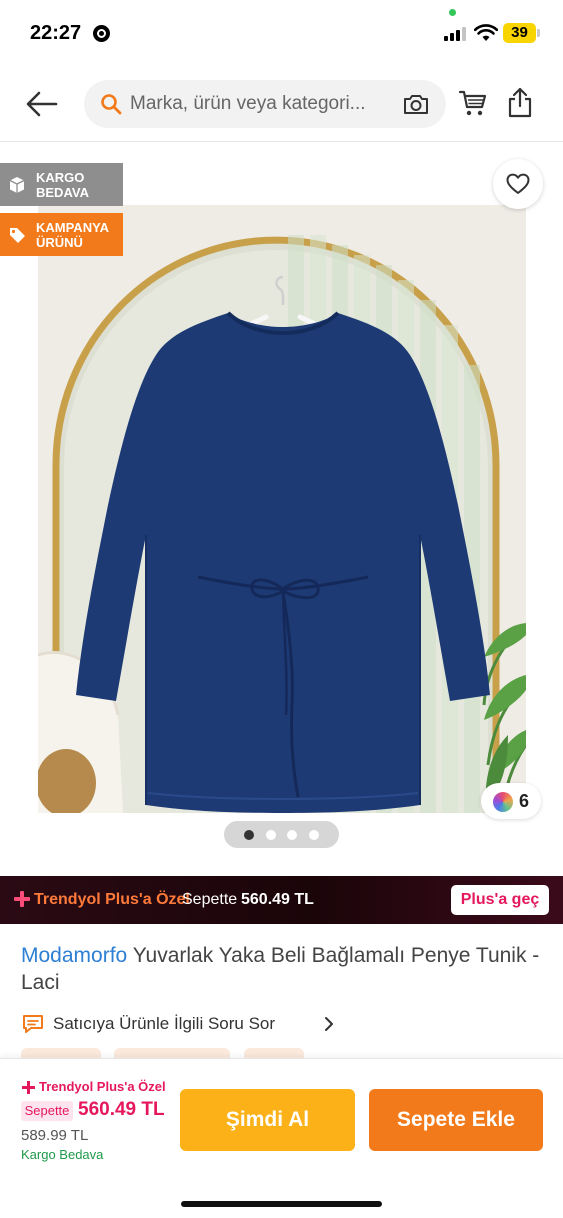 This screenshot has height=1218, width=563. What do you see at coordinates (416, 104) in the screenshot?
I see `camera-search-icon` at bounding box center [416, 104].